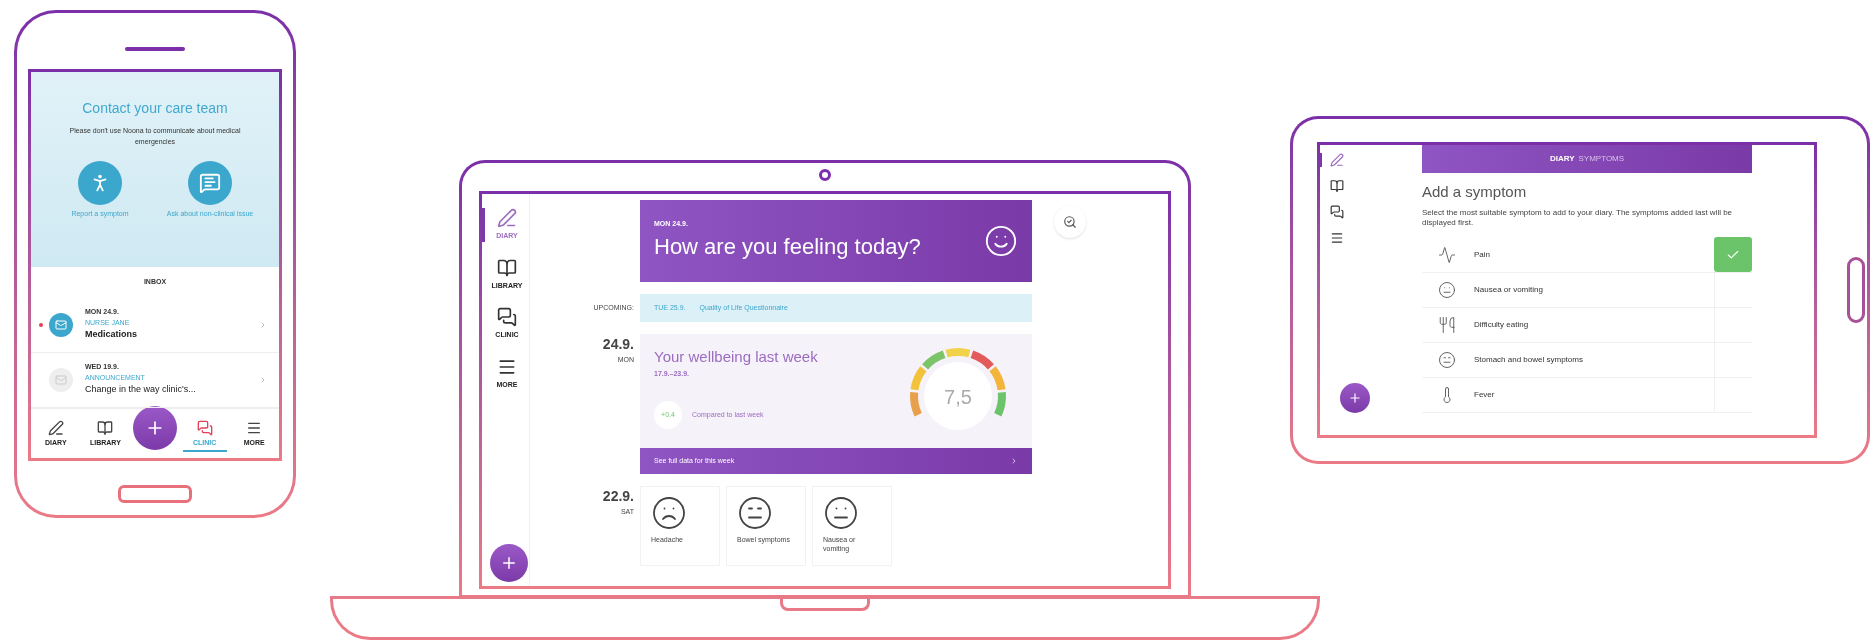  What do you see at coordinates (1562, 159) in the screenshot?
I see `header-tab: DIARY` at bounding box center [1562, 159].